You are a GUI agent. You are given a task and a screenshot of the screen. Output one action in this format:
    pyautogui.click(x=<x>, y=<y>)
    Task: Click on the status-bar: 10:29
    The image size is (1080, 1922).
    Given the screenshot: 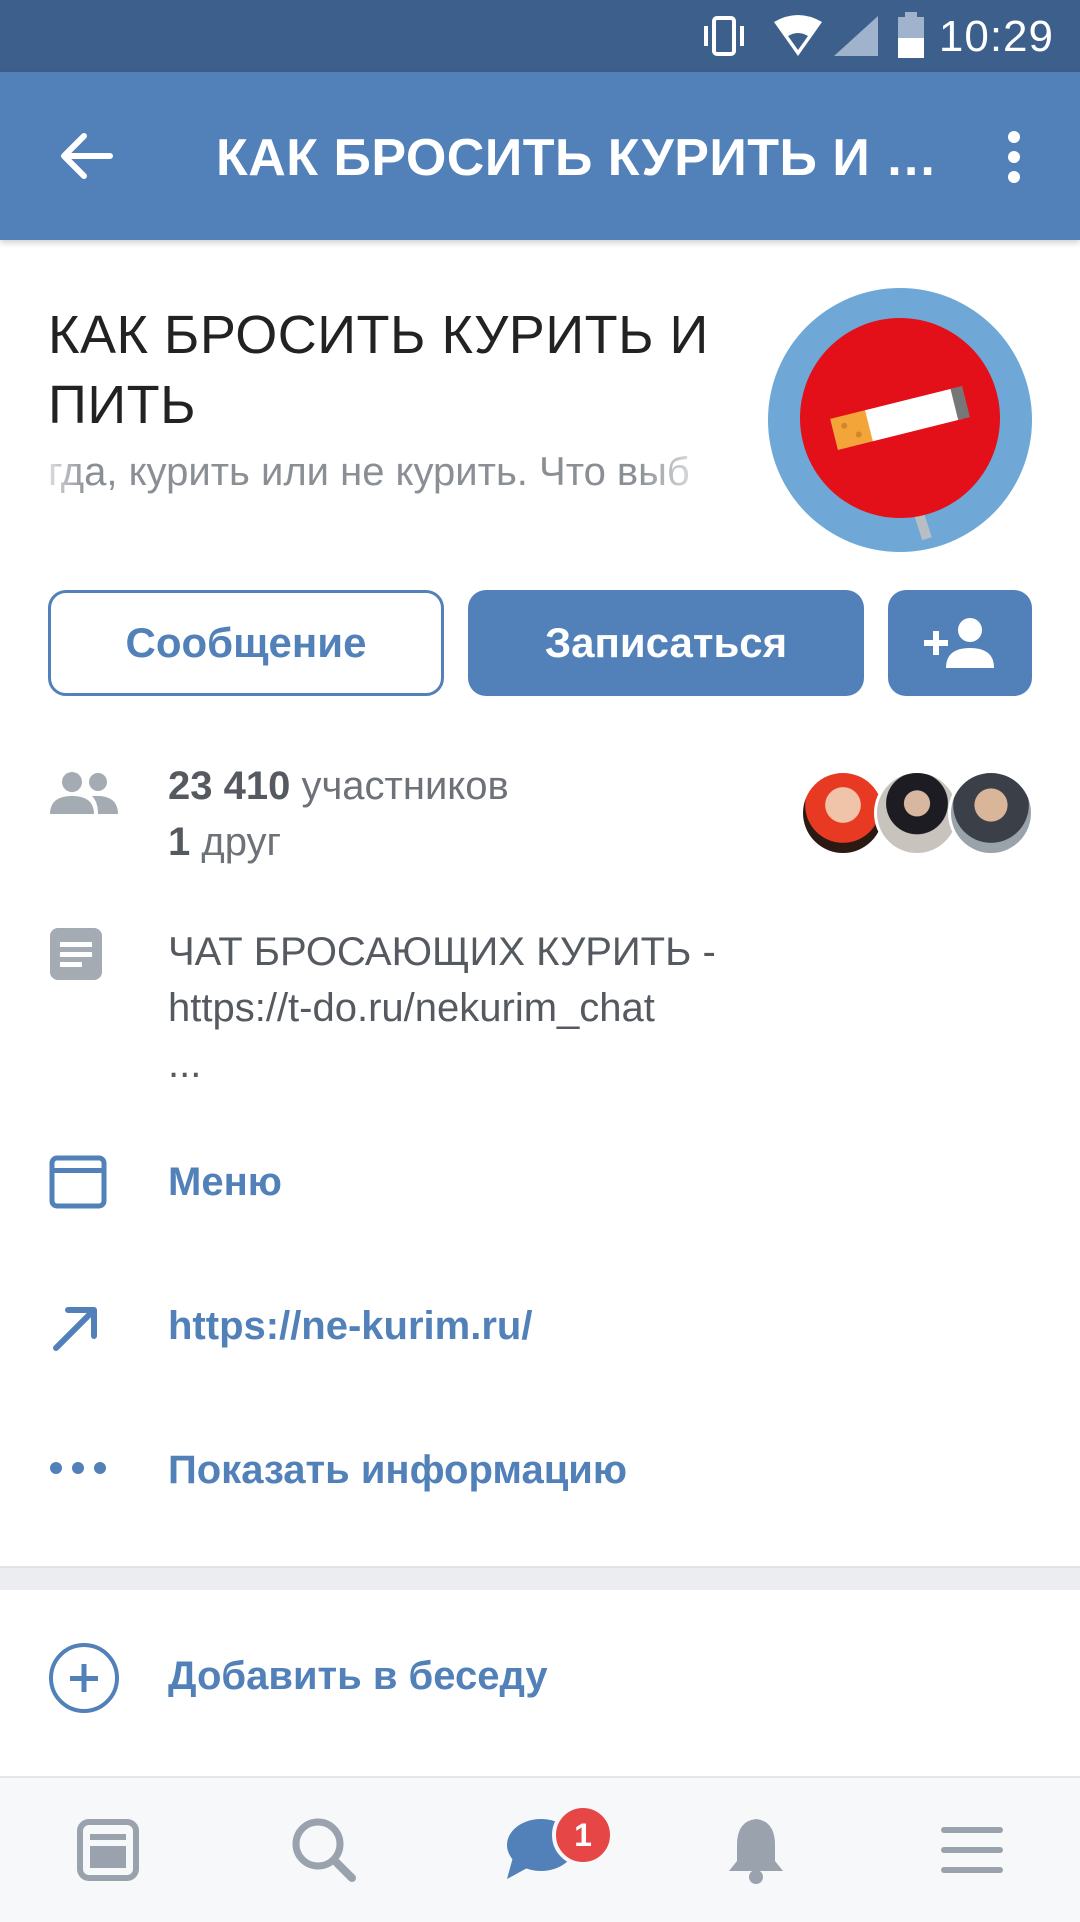 What is the action you would take?
    pyautogui.click(x=540, y=36)
    